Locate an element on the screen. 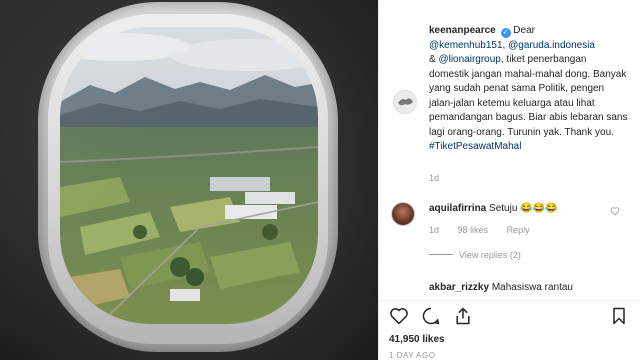 The image size is (640, 360). action-bar is located at coordinates (509, 313).